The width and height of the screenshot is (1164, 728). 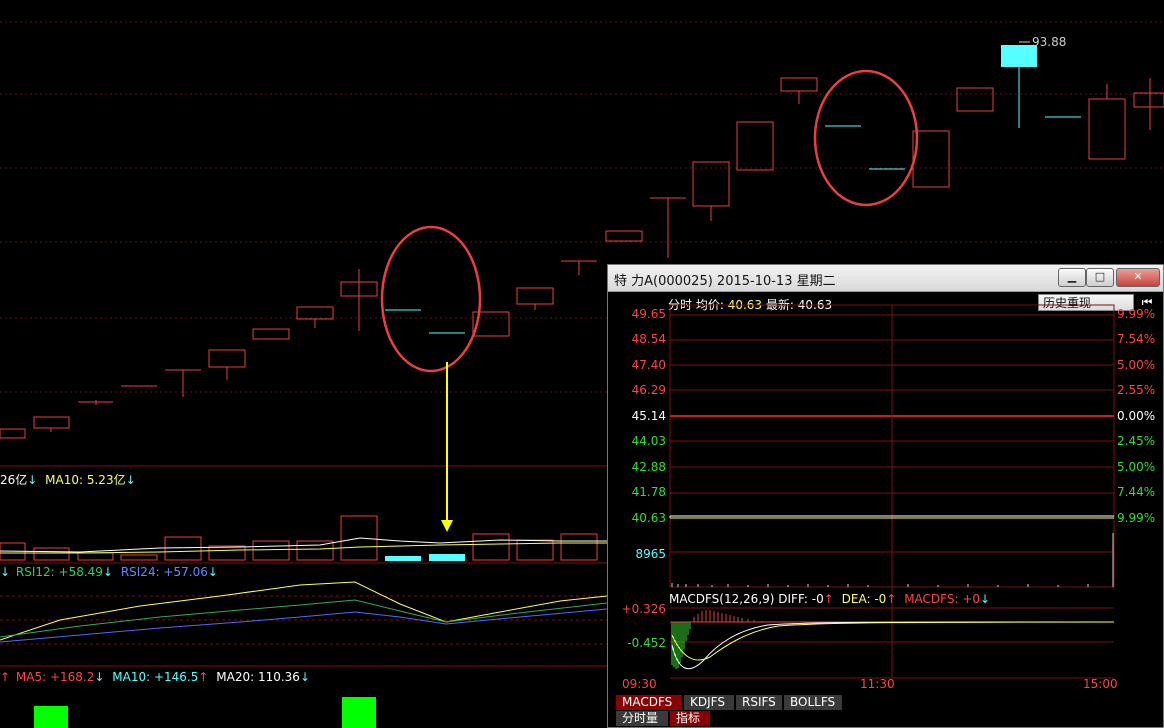 What do you see at coordinates (648, 441) in the screenshot?
I see `price-tick: 44.03` at bounding box center [648, 441].